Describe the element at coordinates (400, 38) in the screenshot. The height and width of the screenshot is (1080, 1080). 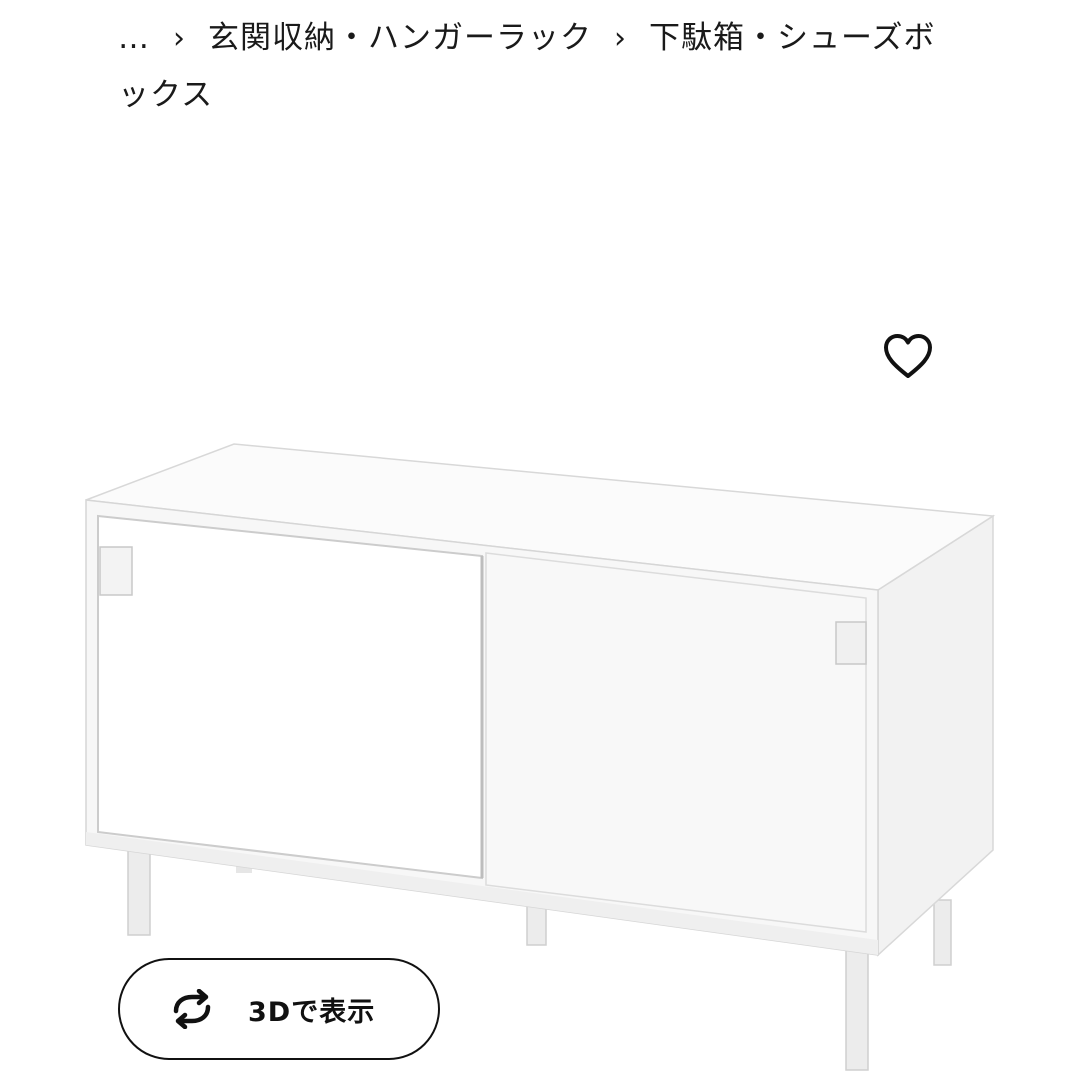
I see `breadcrumb-item-entrance-storage: 玄関収納・ハンガーラック` at that location.